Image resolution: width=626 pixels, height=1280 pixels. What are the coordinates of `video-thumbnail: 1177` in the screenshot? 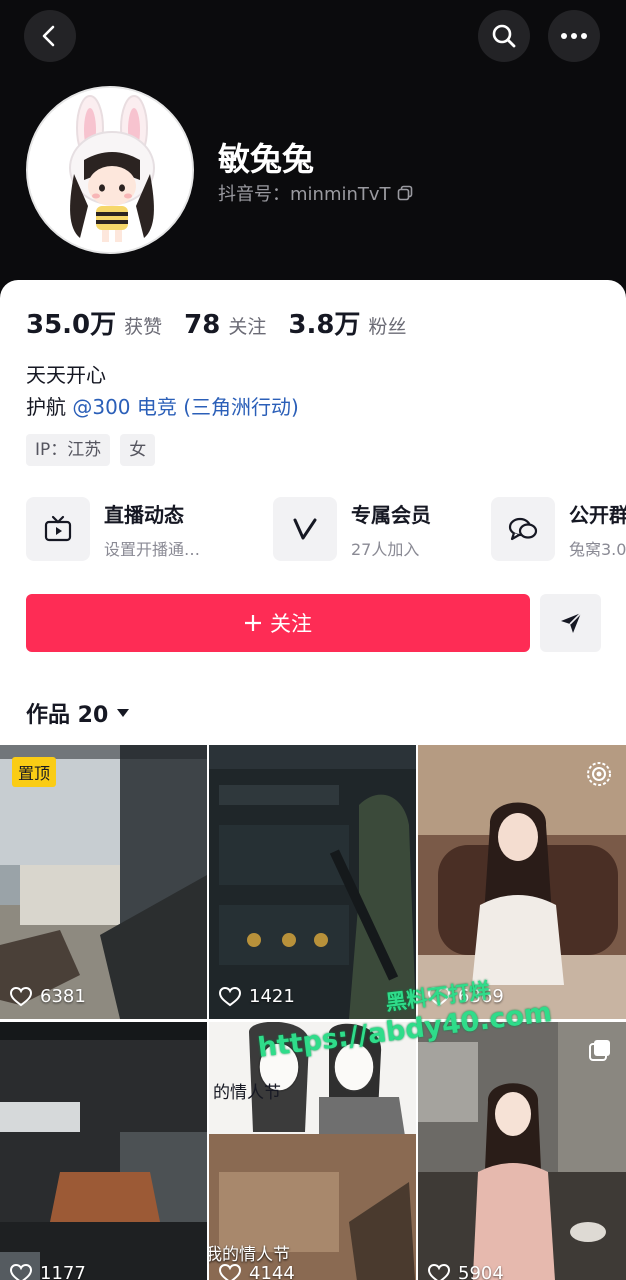 It's located at (103, 1151).